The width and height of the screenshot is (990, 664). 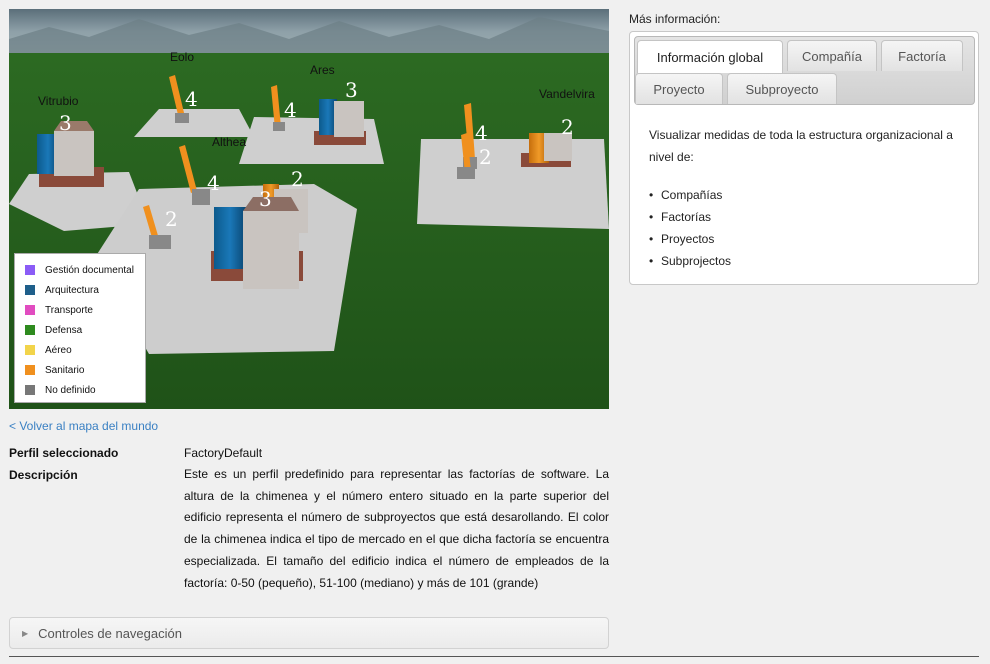 I want to click on profile-value: FactoryDefault, so click(x=223, y=453).